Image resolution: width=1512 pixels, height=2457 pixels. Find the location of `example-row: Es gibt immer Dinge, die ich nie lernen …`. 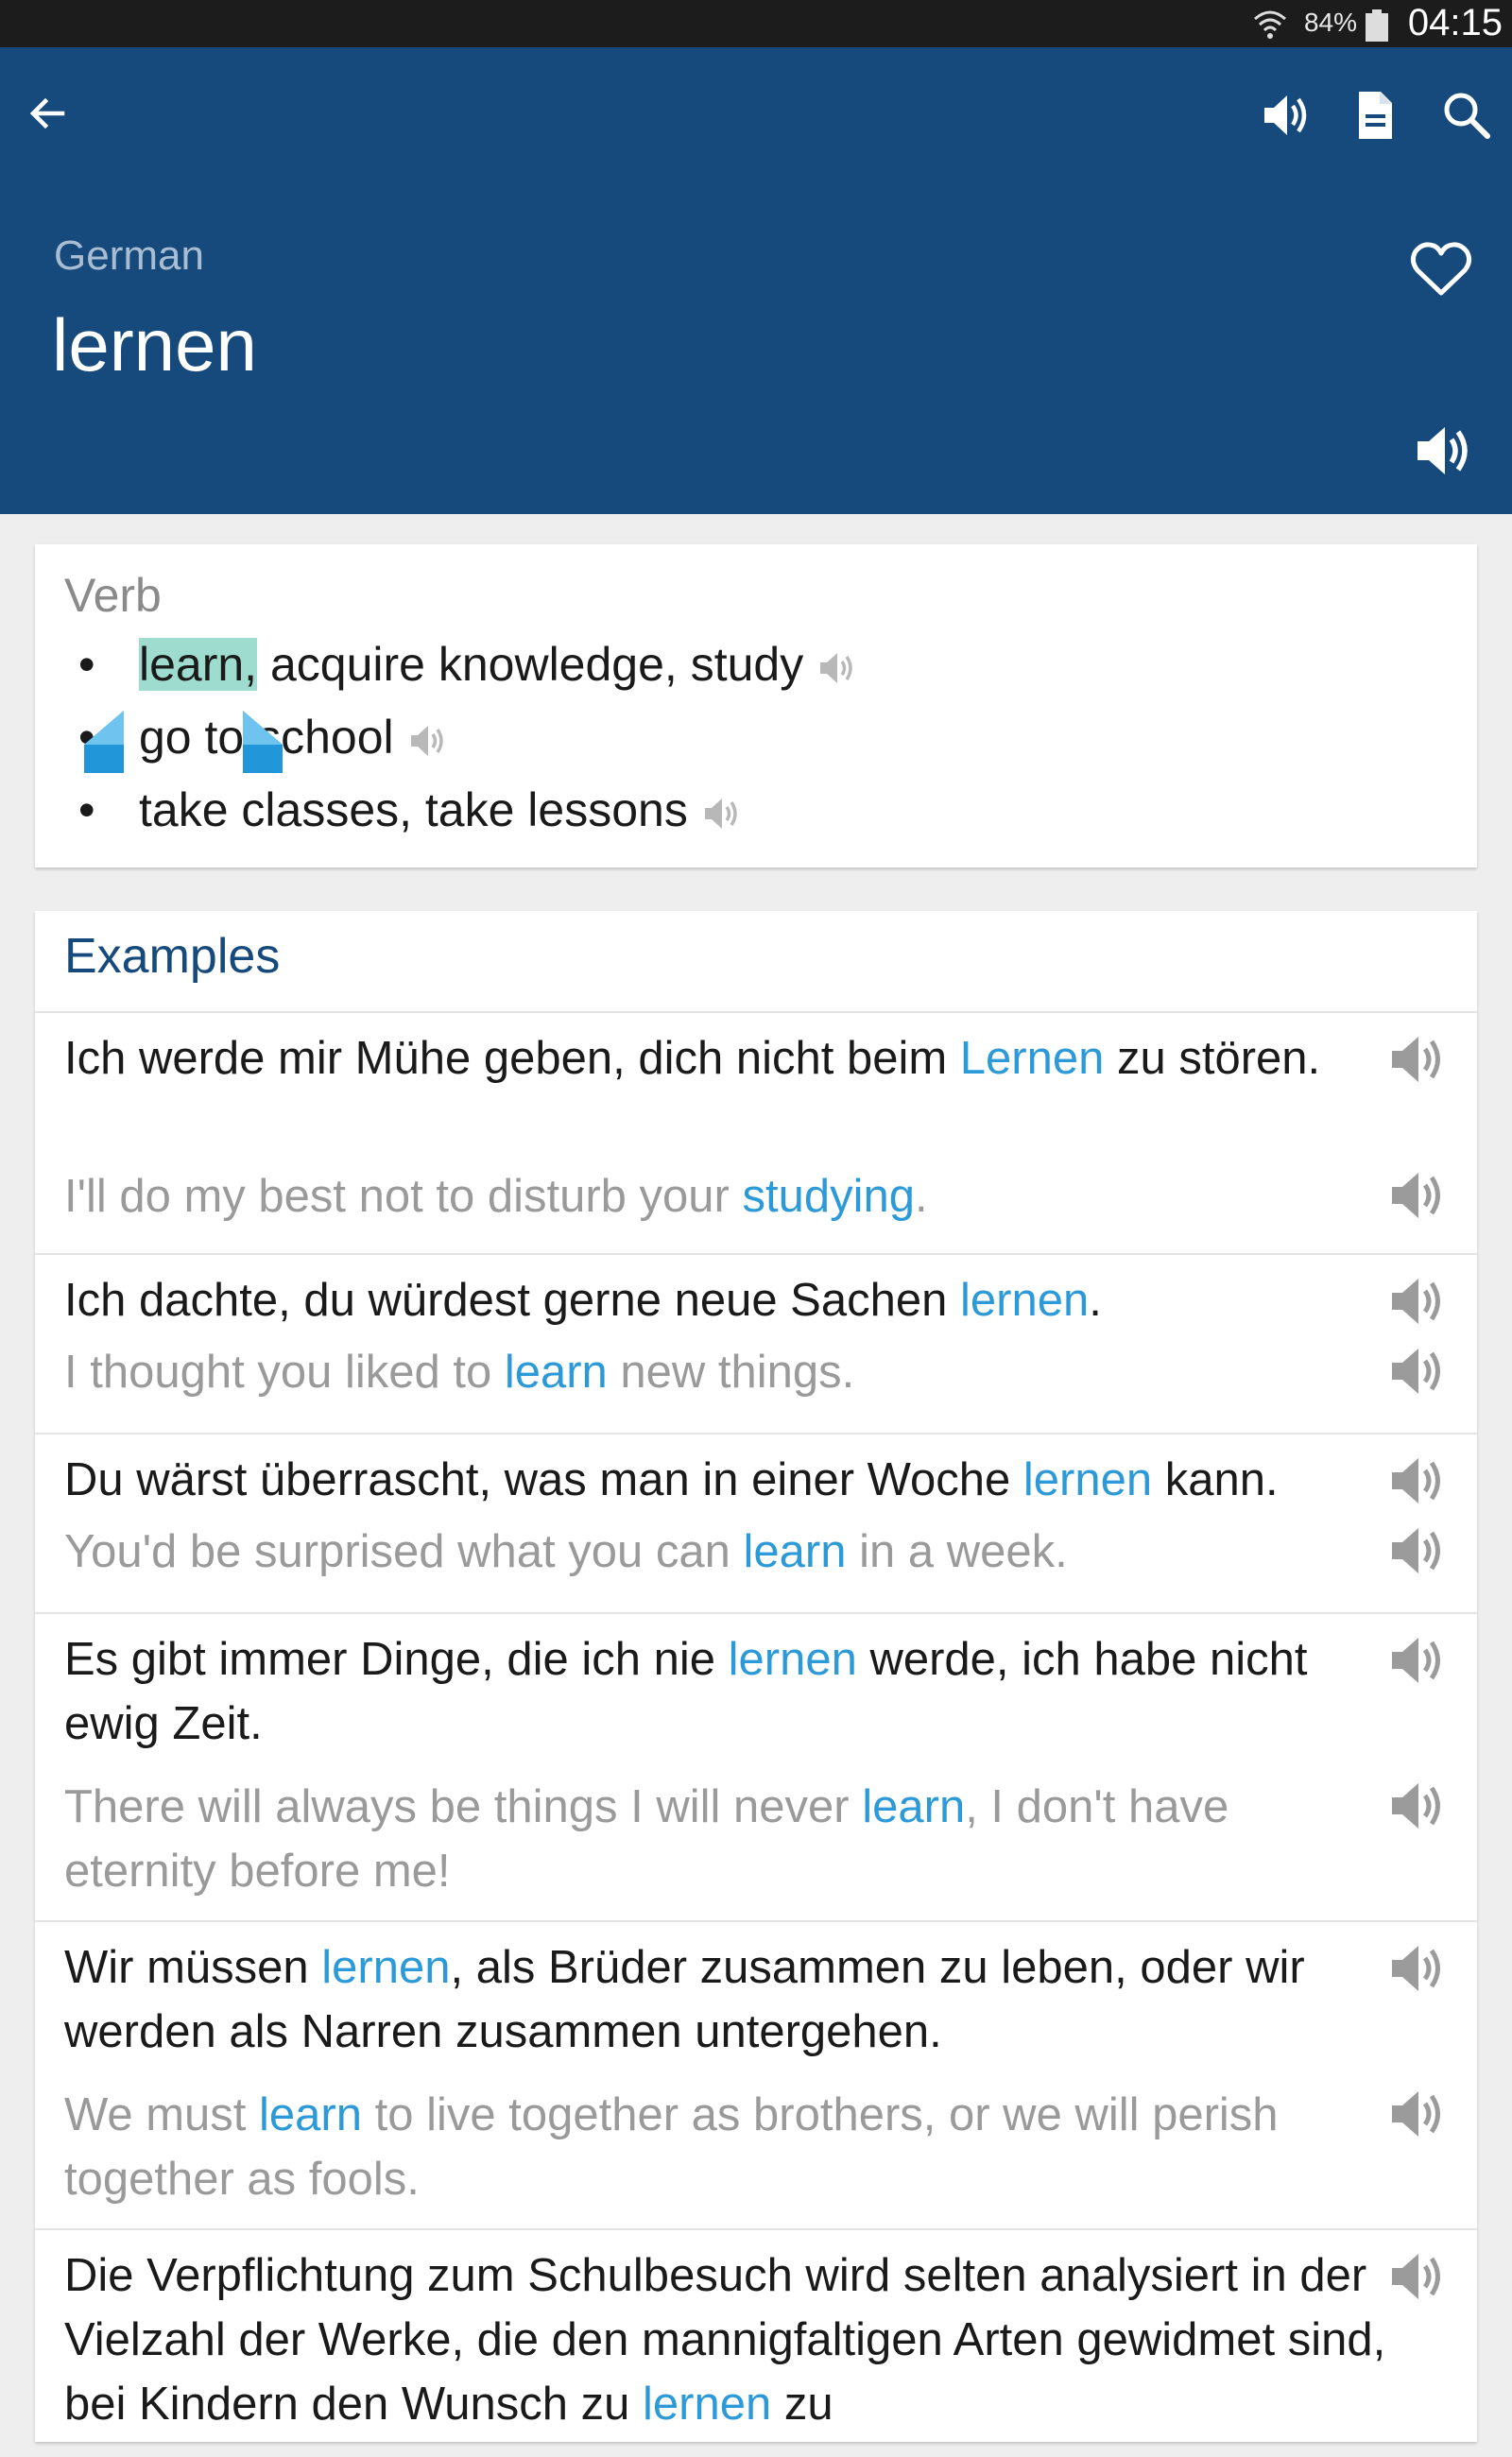

example-row: Es gibt immer Dinge, die ich nie lernen … is located at coordinates (756, 1767).